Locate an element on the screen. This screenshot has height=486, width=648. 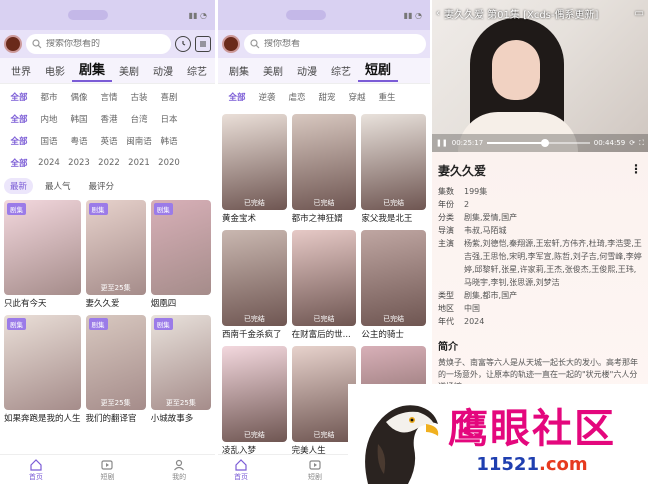
filter-chip: 虐恋 is located at coordinates (297, 97).